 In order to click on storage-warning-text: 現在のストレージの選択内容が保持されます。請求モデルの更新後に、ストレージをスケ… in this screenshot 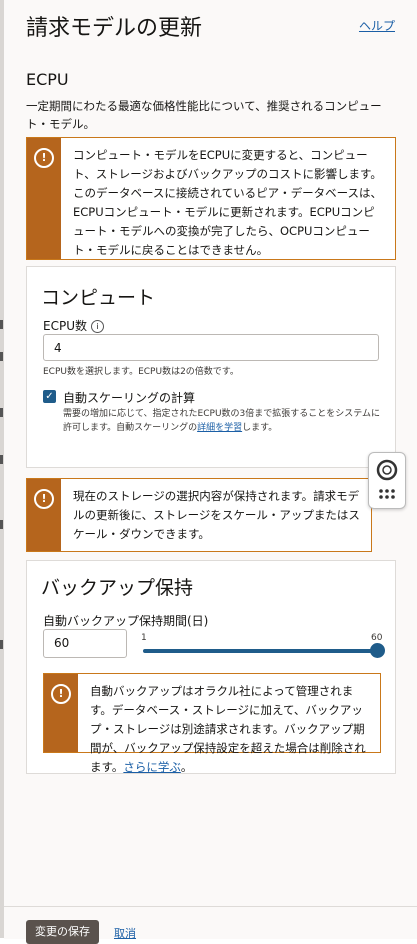, I will do `click(216, 515)`.